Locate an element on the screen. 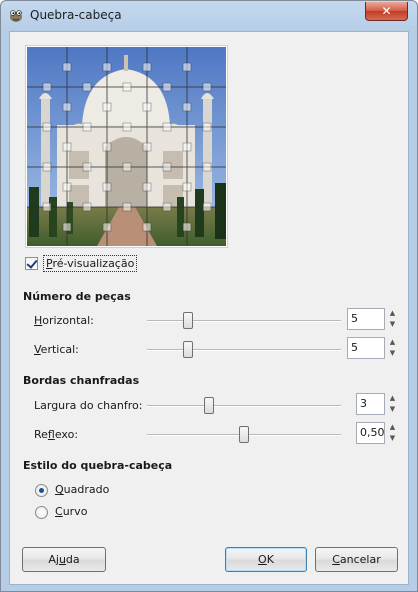  vertical-label-rest: ertical: is located at coordinates (59, 349).